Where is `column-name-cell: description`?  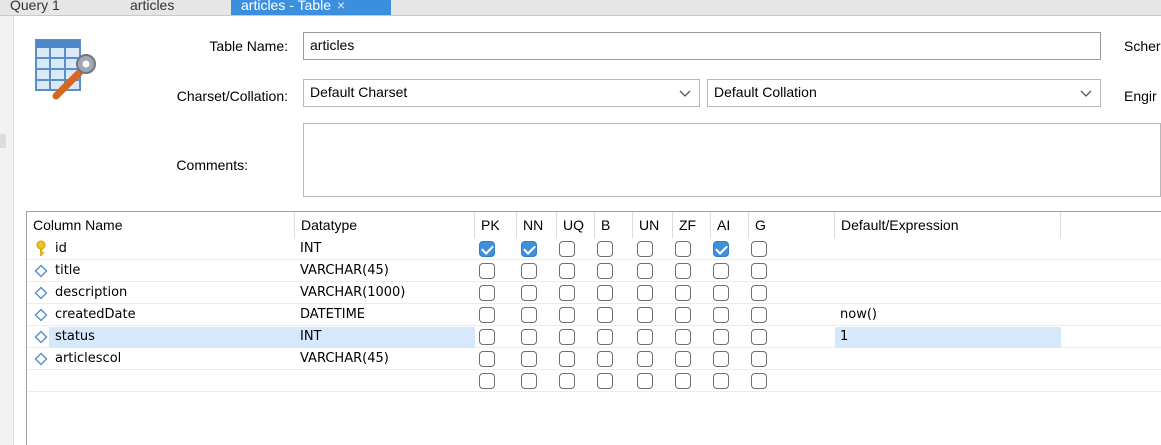 column-name-cell: description is located at coordinates (91, 293).